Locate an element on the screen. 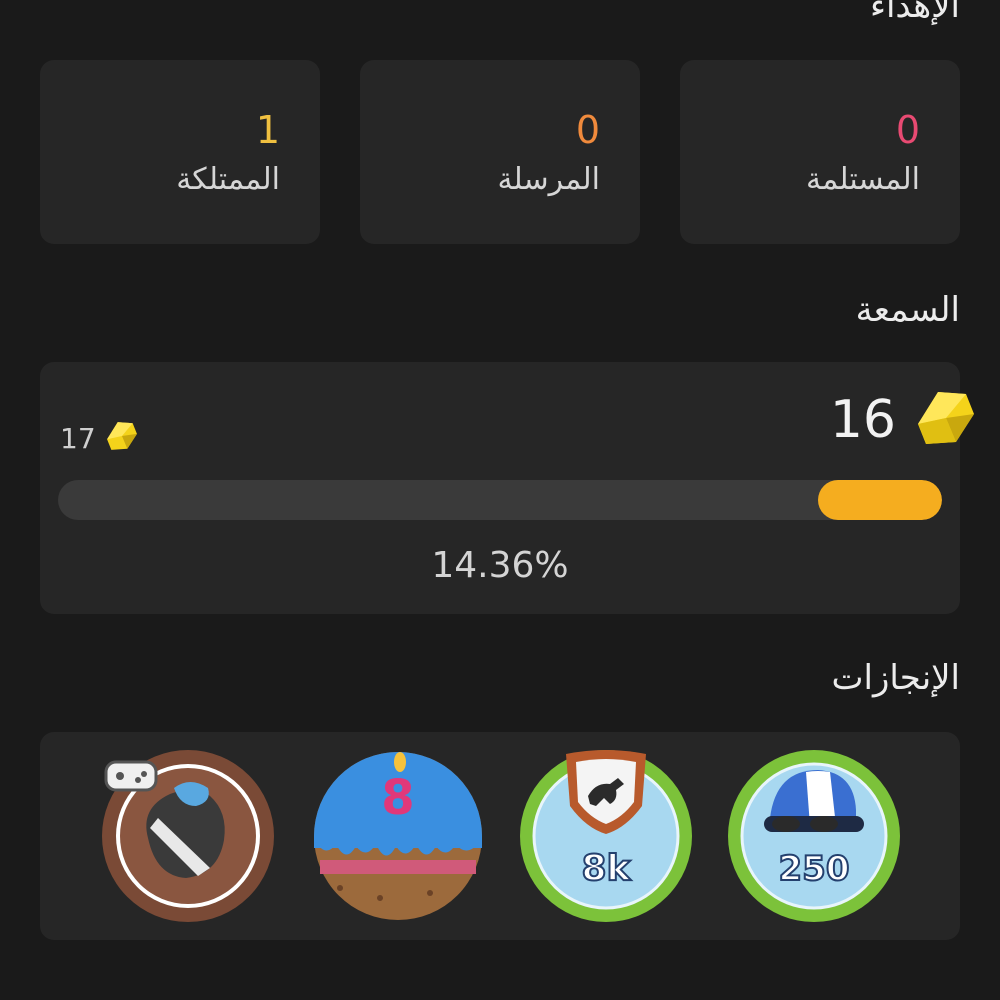 The width and height of the screenshot is (1000, 1000). achievements-title: الإنجازات is located at coordinates (895, 678).